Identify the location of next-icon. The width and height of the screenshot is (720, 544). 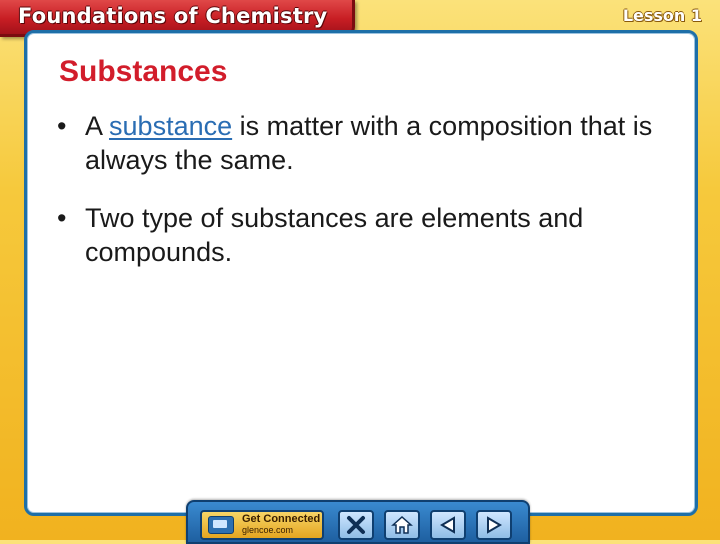
(494, 525).